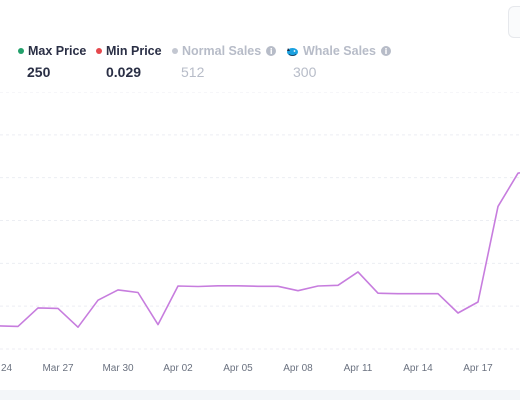  Describe the element at coordinates (514, 22) in the screenshot. I see `chart-options-button` at that location.